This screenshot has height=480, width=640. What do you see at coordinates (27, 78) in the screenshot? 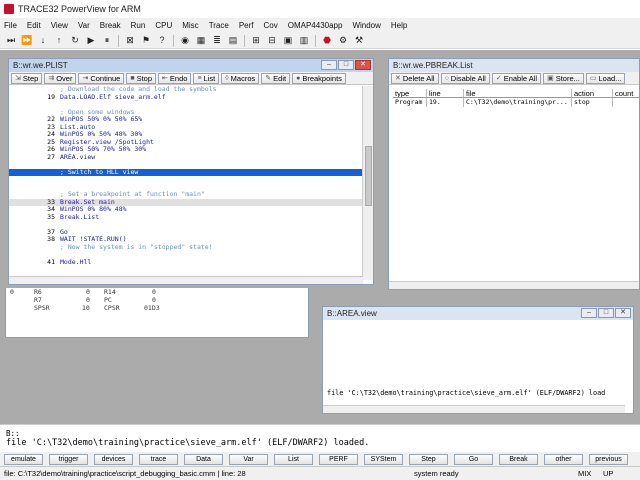
I see `step-button: ⇲ Step` at bounding box center [27, 78].